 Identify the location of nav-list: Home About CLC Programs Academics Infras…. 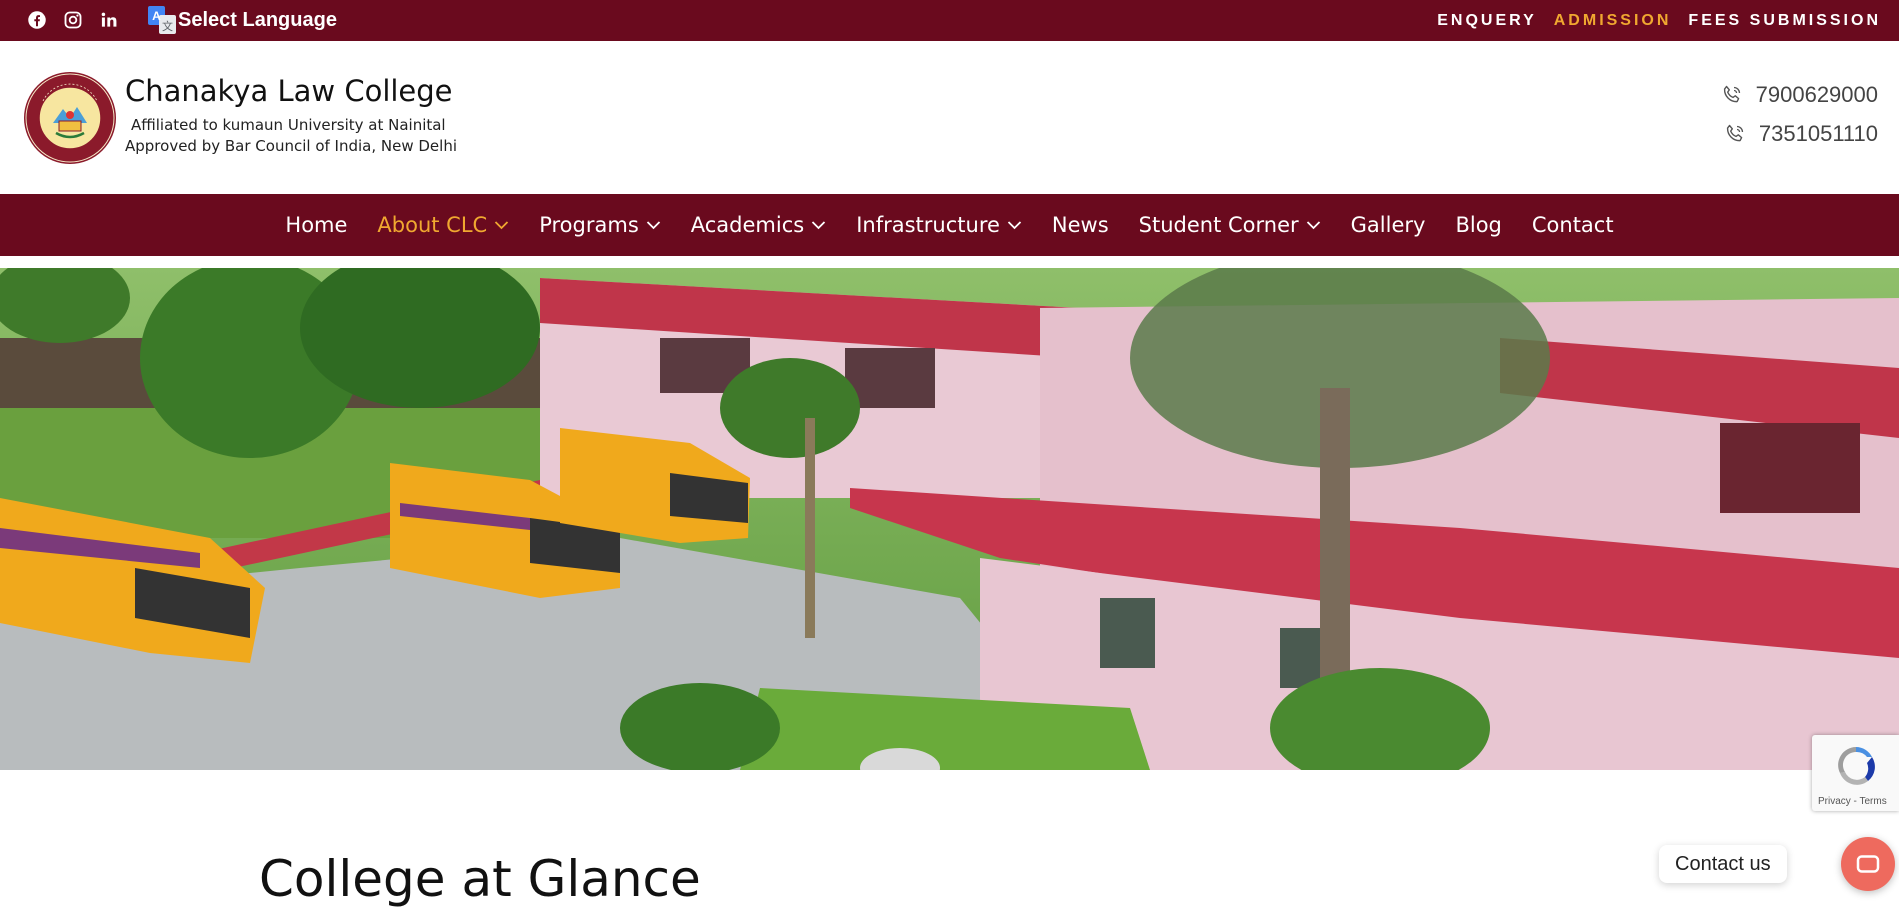
(949, 225).